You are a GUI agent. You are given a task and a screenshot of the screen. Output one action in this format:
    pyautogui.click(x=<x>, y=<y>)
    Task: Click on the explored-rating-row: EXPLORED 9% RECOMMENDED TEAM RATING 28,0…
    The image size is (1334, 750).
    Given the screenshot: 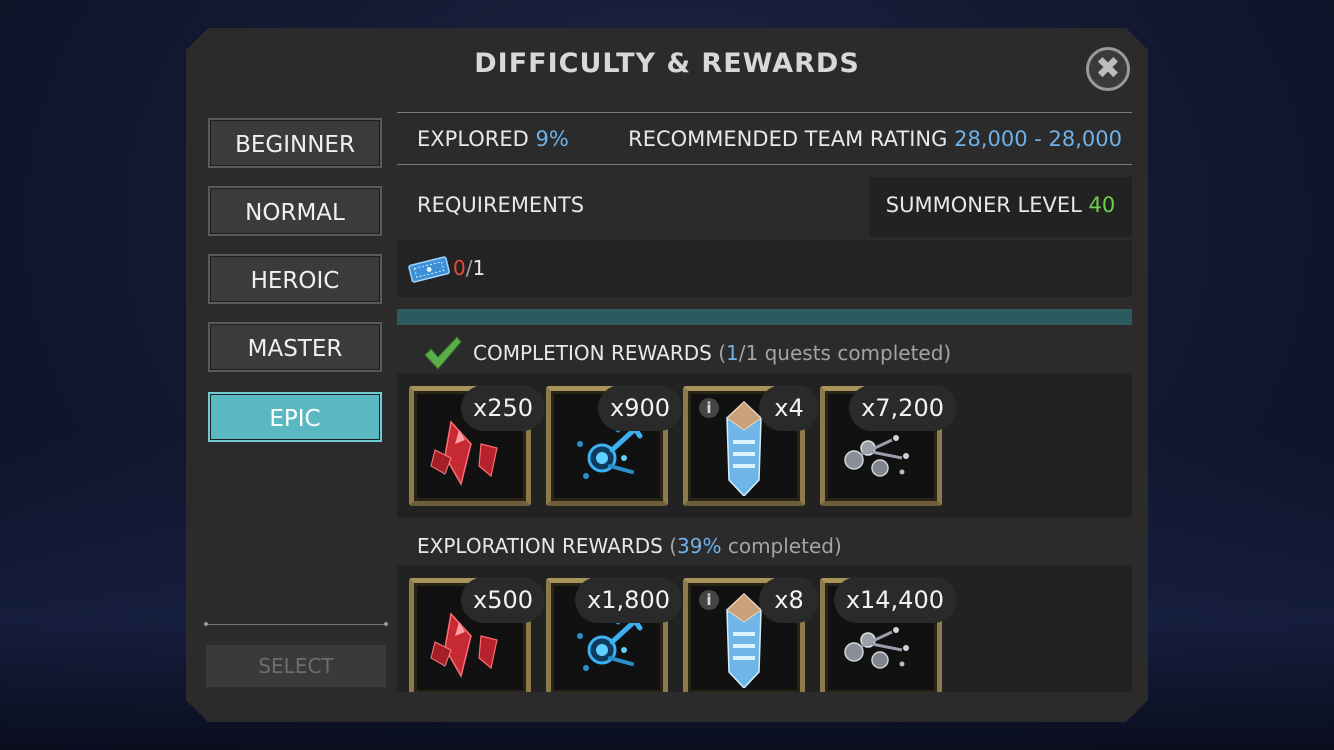 What is the action you would take?
    pyautogui.click(x=764, y=139)
    